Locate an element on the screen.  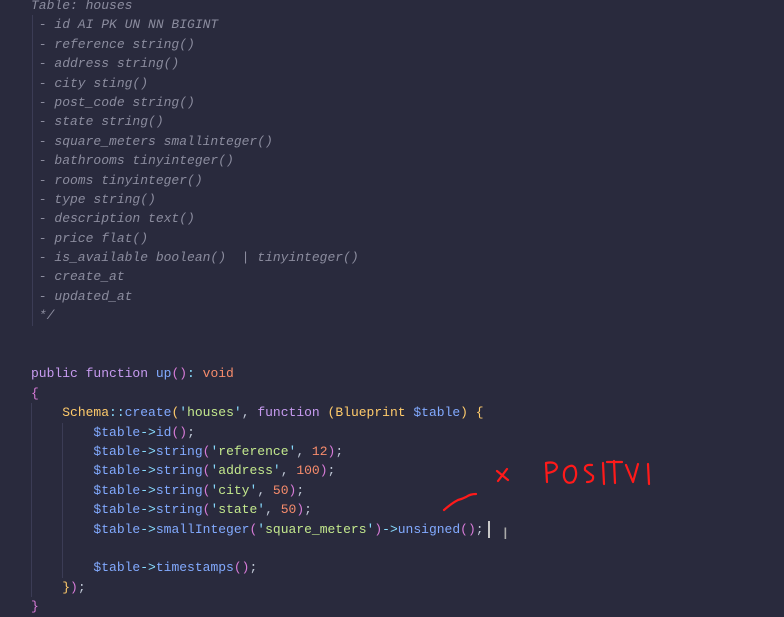
underline-squiggle is located at coordinates (460, 502).